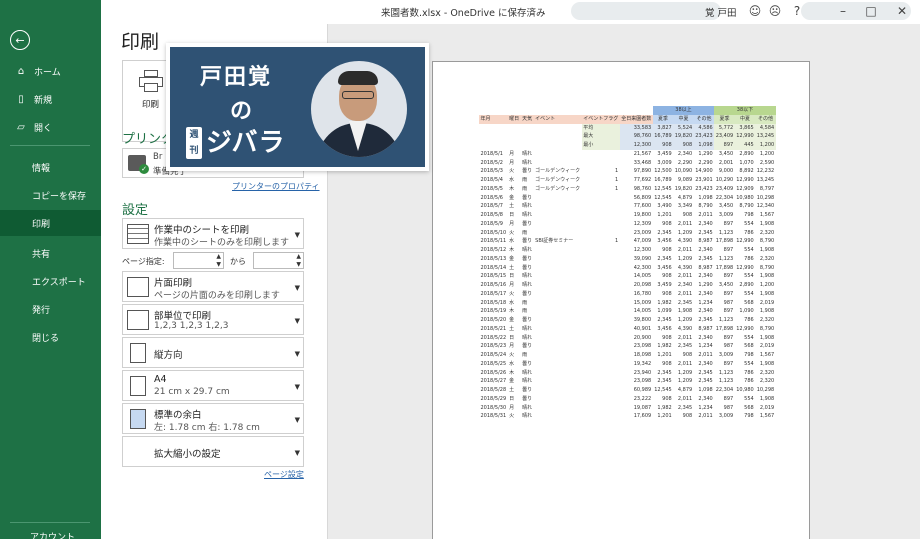 Image resolution: width=920 pixels, height=539 pixels. Describe the element at coordinates (642, 276) in the screenshot. I see `table-cell: 14,005` at that location.